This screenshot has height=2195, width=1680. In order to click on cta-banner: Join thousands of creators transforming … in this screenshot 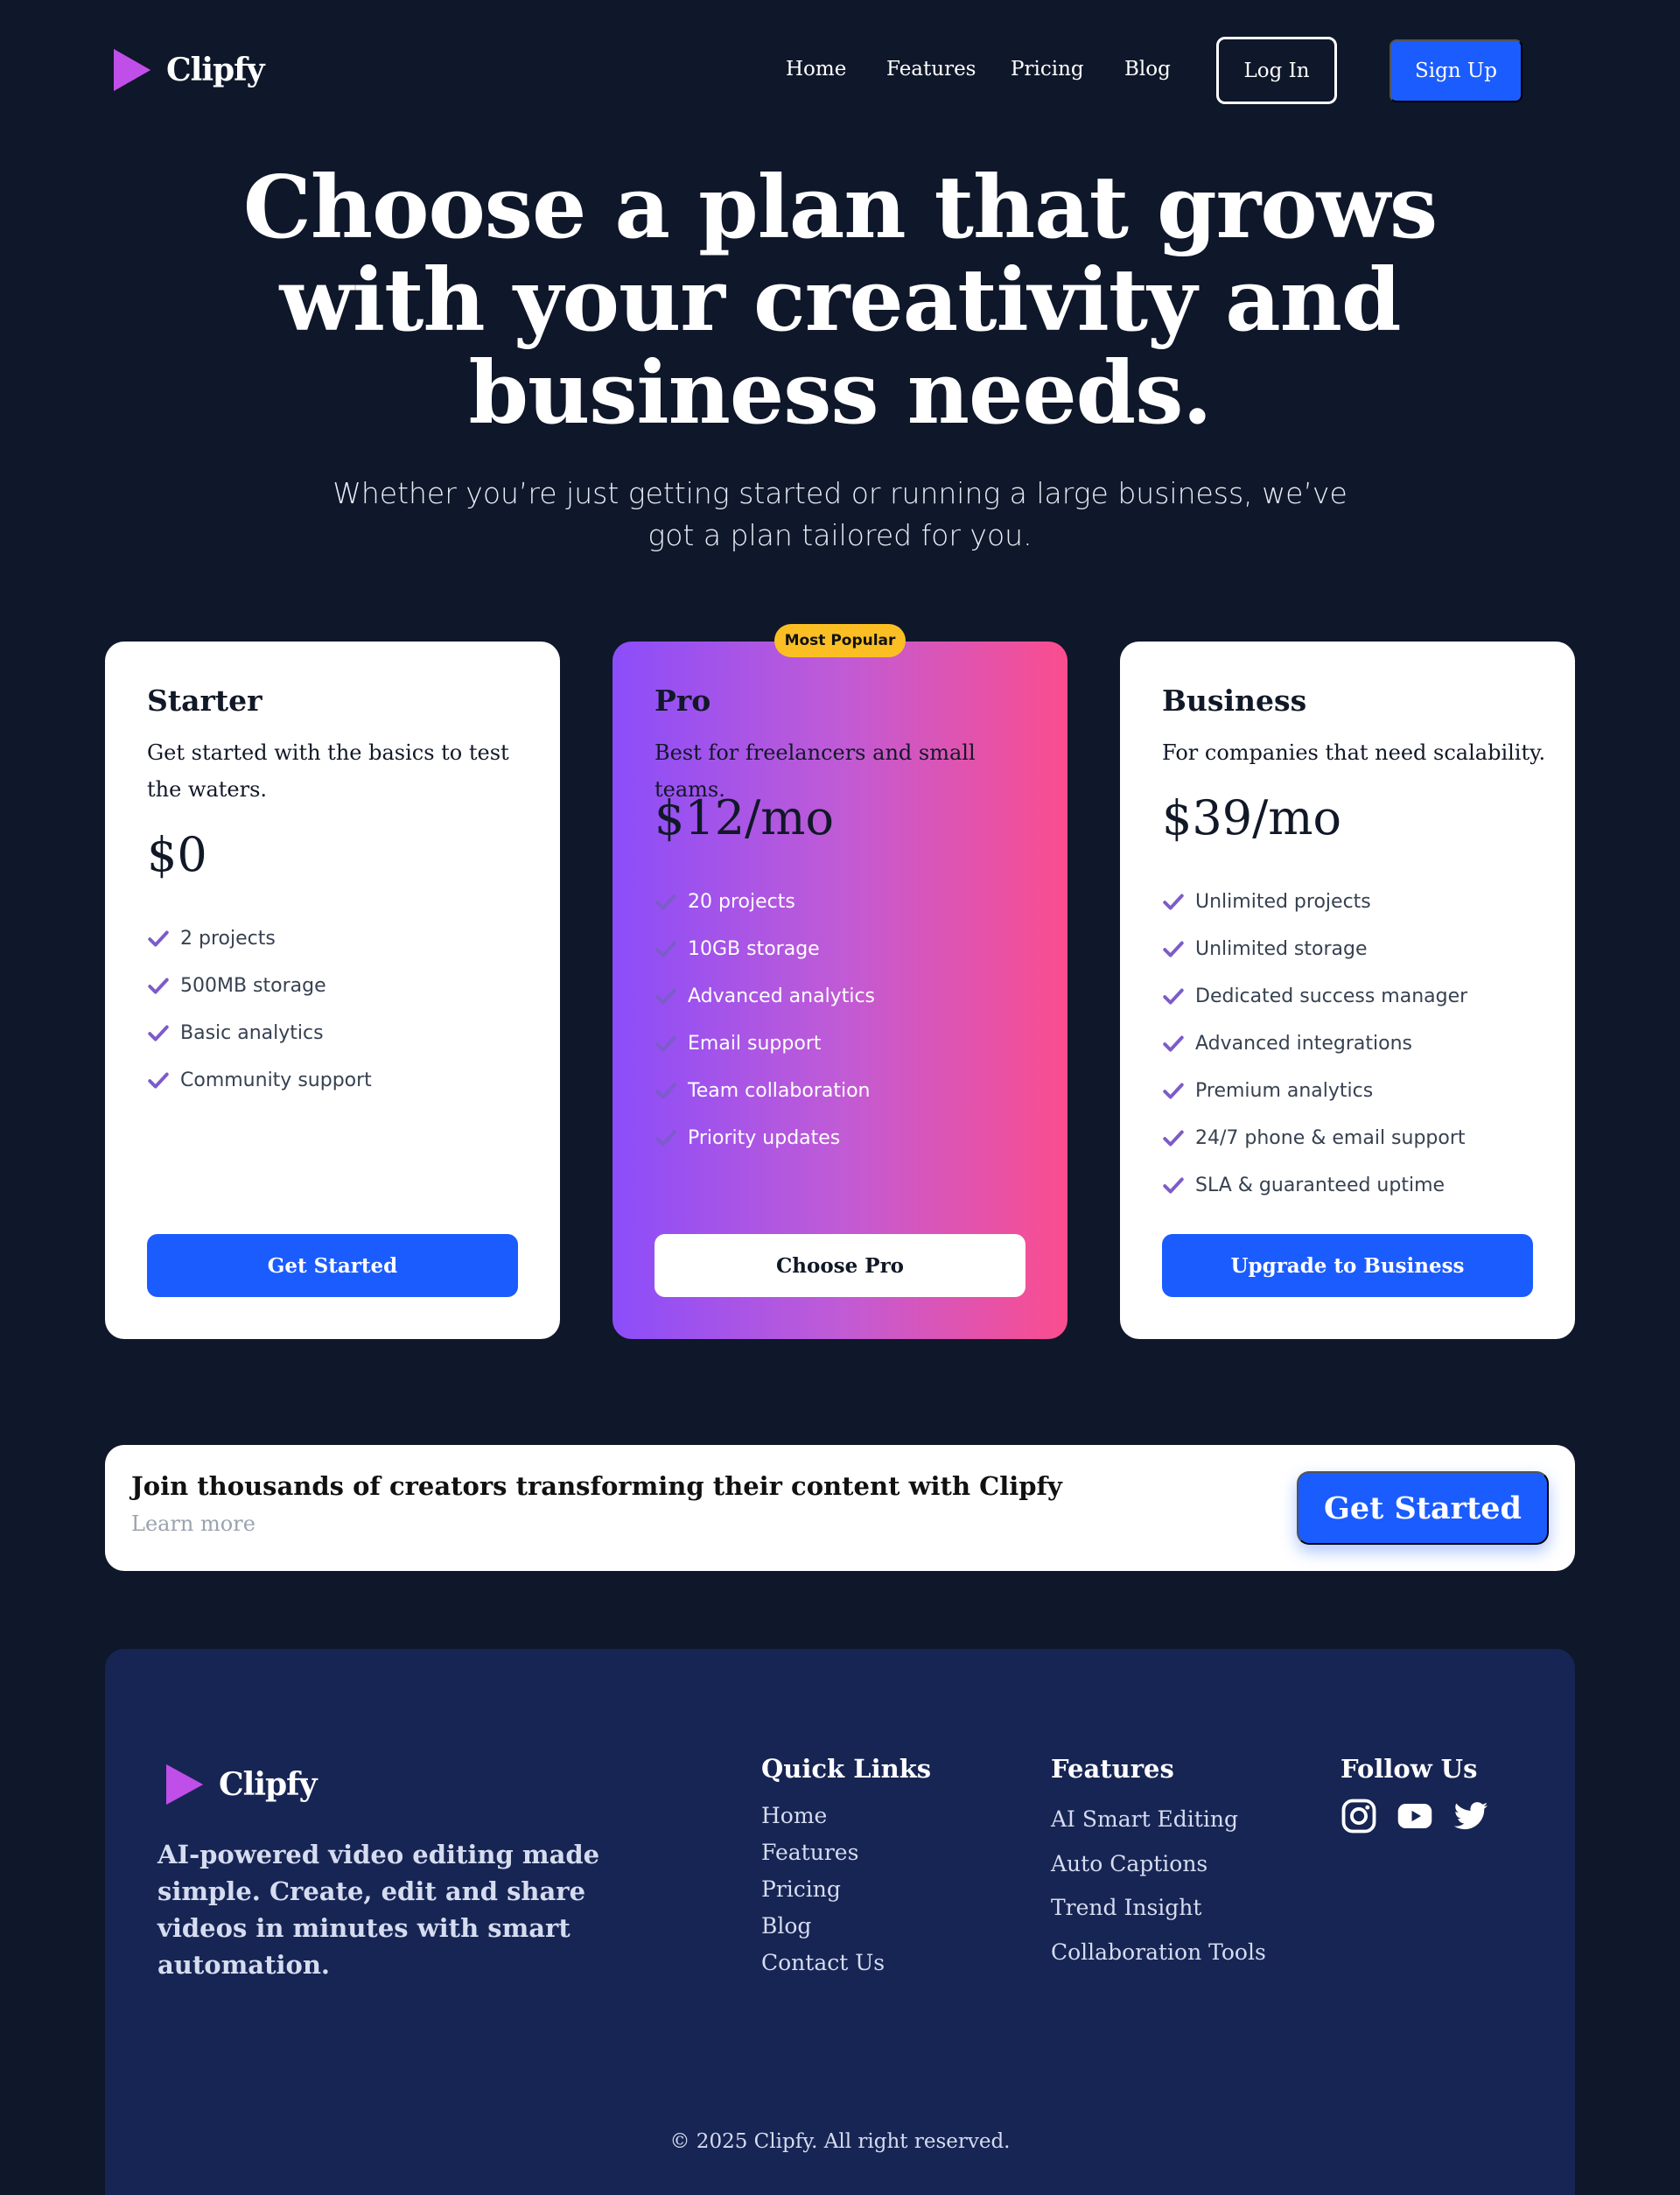, I will do `click(840, 1508)`.